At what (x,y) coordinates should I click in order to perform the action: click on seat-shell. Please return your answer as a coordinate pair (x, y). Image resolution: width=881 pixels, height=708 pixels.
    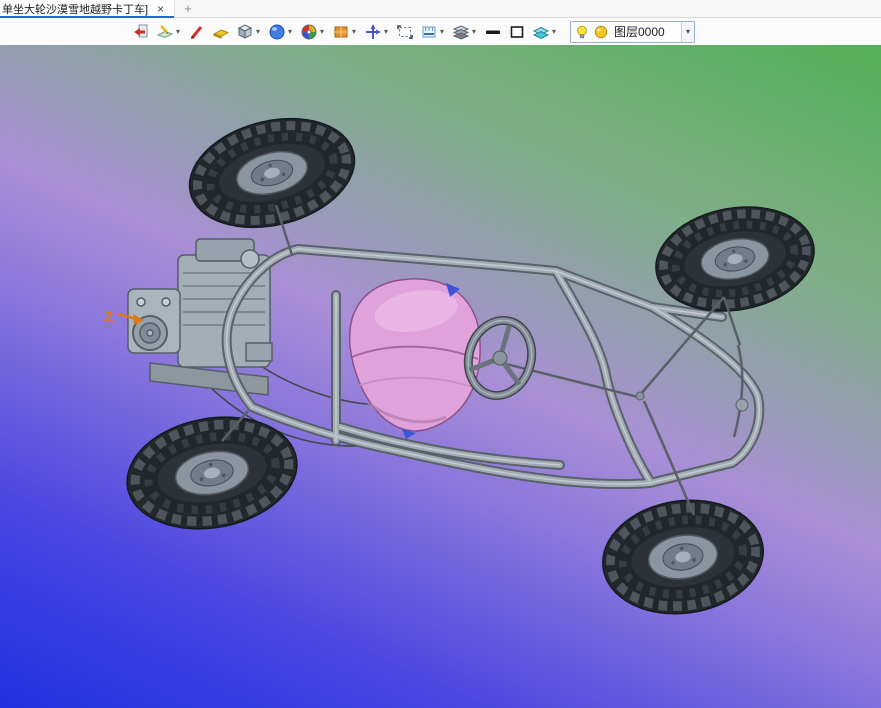
    Looking at the image, I should click on (414, 358).